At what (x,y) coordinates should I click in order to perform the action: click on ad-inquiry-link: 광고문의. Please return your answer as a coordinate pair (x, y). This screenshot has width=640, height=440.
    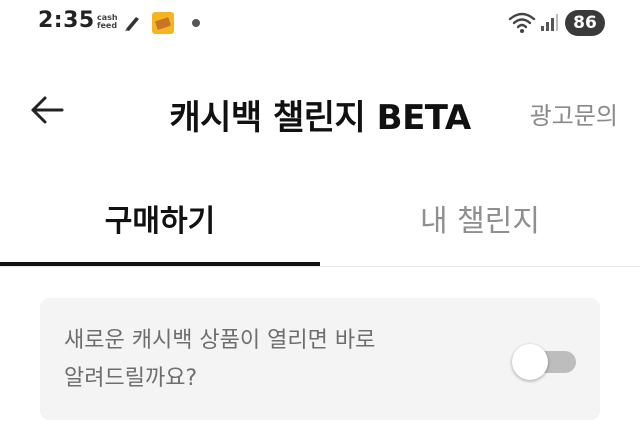
    Looking at the image, I should click on (574, 113).